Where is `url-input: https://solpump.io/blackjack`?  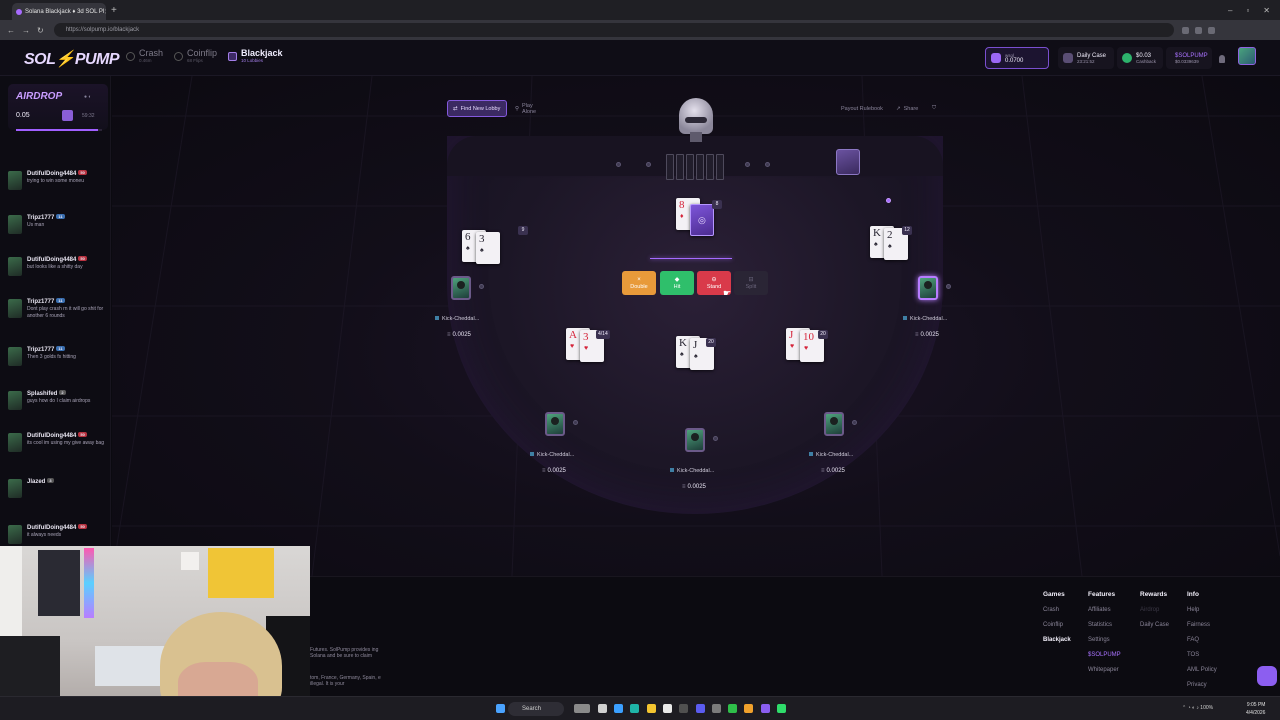
url-input: https://solpump.io/blackjack is located at coordinates (613, 30).